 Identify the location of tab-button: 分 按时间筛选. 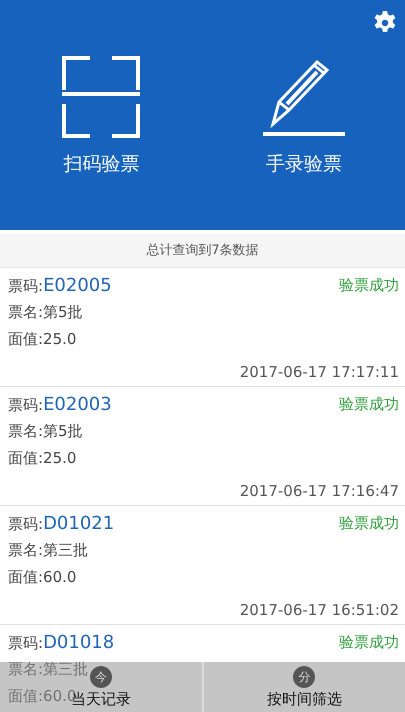
(303, 687).